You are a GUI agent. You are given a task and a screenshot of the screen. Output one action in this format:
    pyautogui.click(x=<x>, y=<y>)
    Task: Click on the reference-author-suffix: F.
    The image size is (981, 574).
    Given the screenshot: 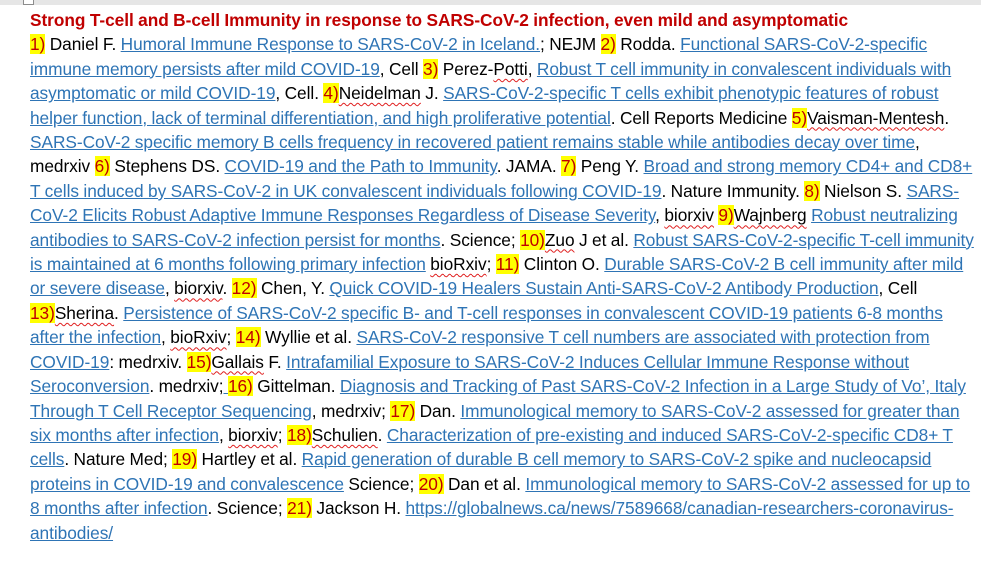 What is the action you would take?
    pyautogui.click(x=275, y=361)
    